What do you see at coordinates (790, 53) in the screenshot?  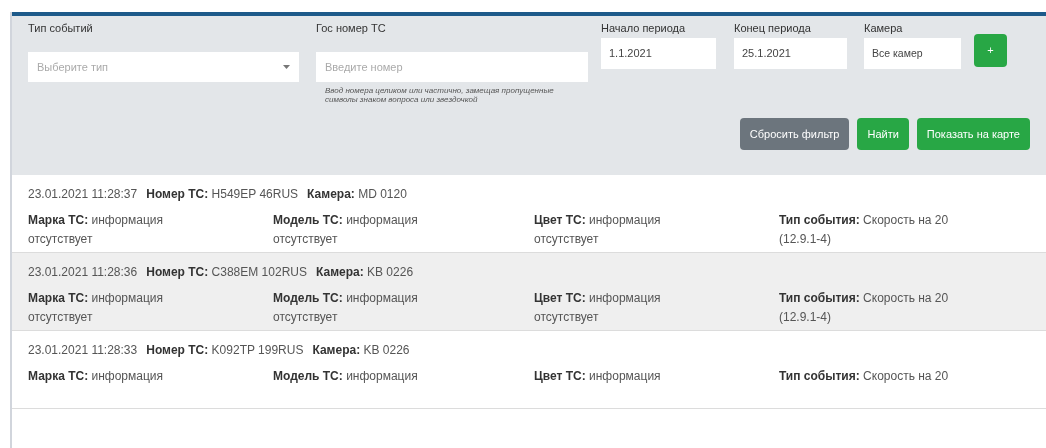 I see `end-date-field: 25.1.2021` at bounding box center [790, 53].